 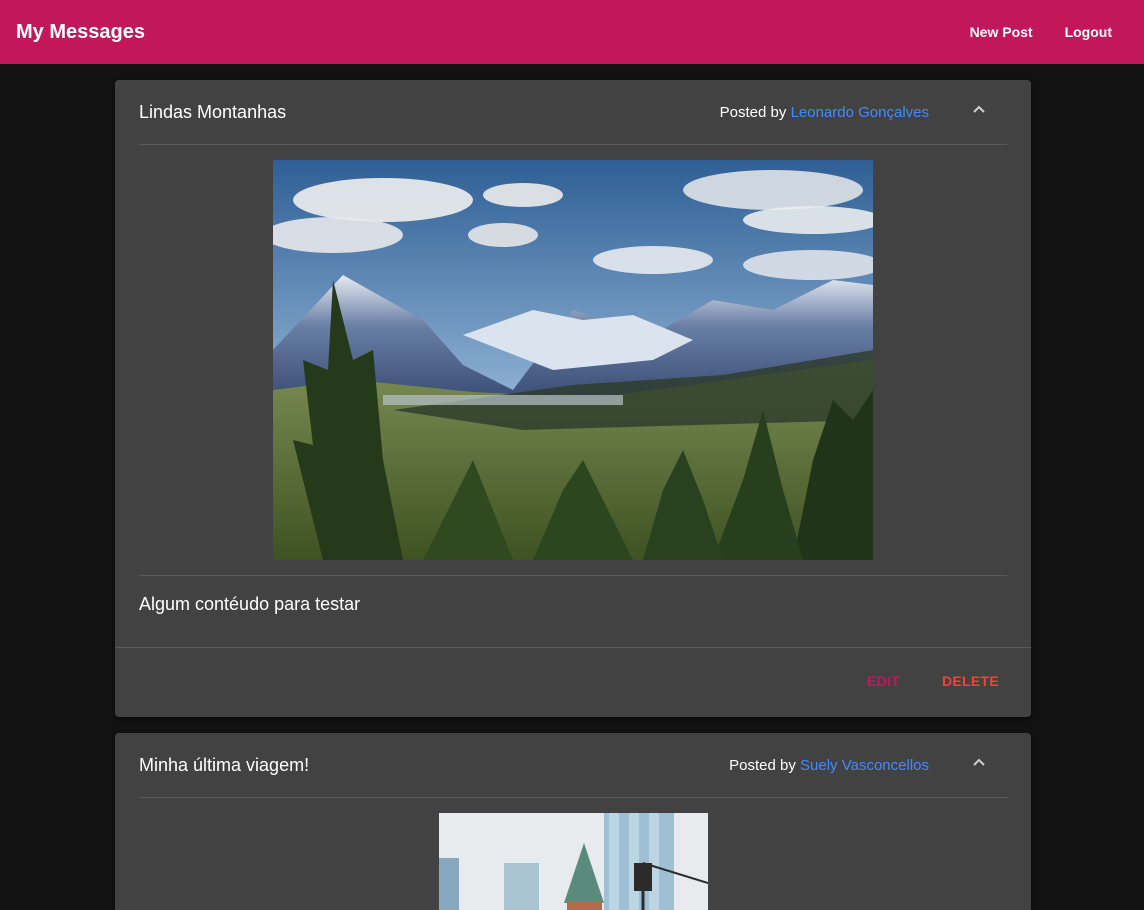 I want to click on new-post-button: New Post, so click(x=1001, y=32).